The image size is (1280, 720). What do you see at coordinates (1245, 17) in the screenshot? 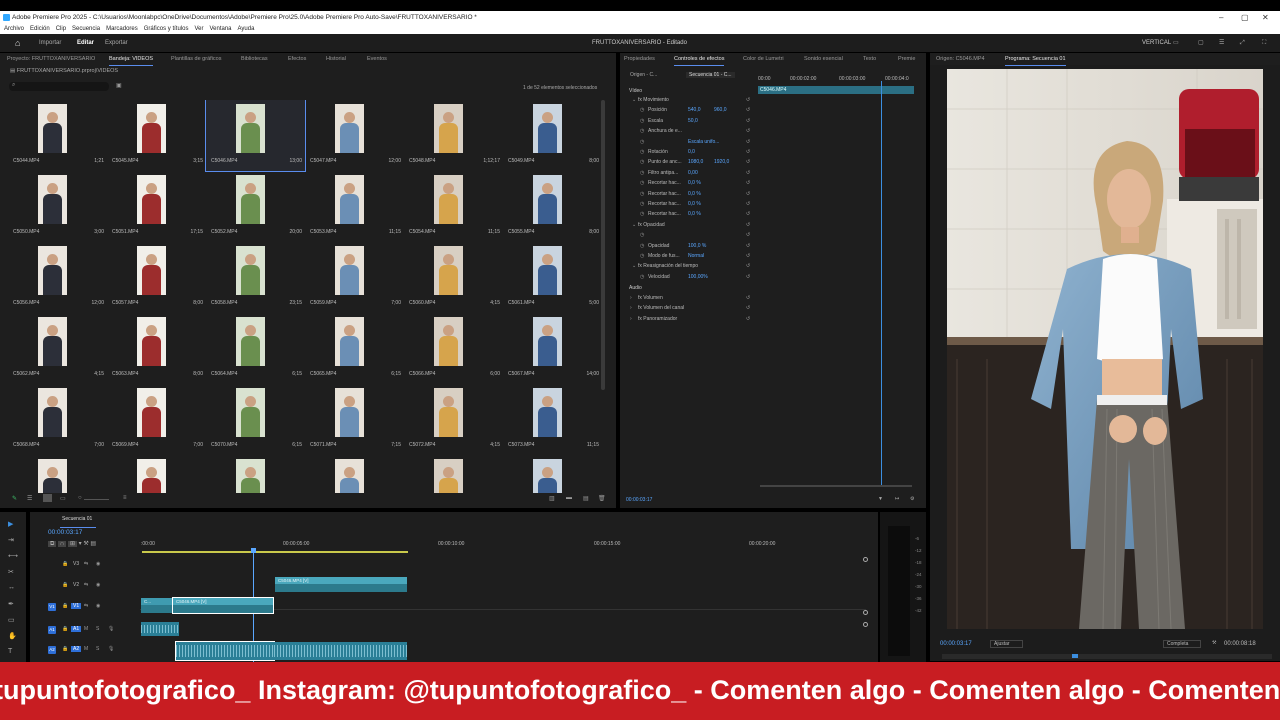
I see `maximize-button: ▢` at bounding box center [1245, 17].